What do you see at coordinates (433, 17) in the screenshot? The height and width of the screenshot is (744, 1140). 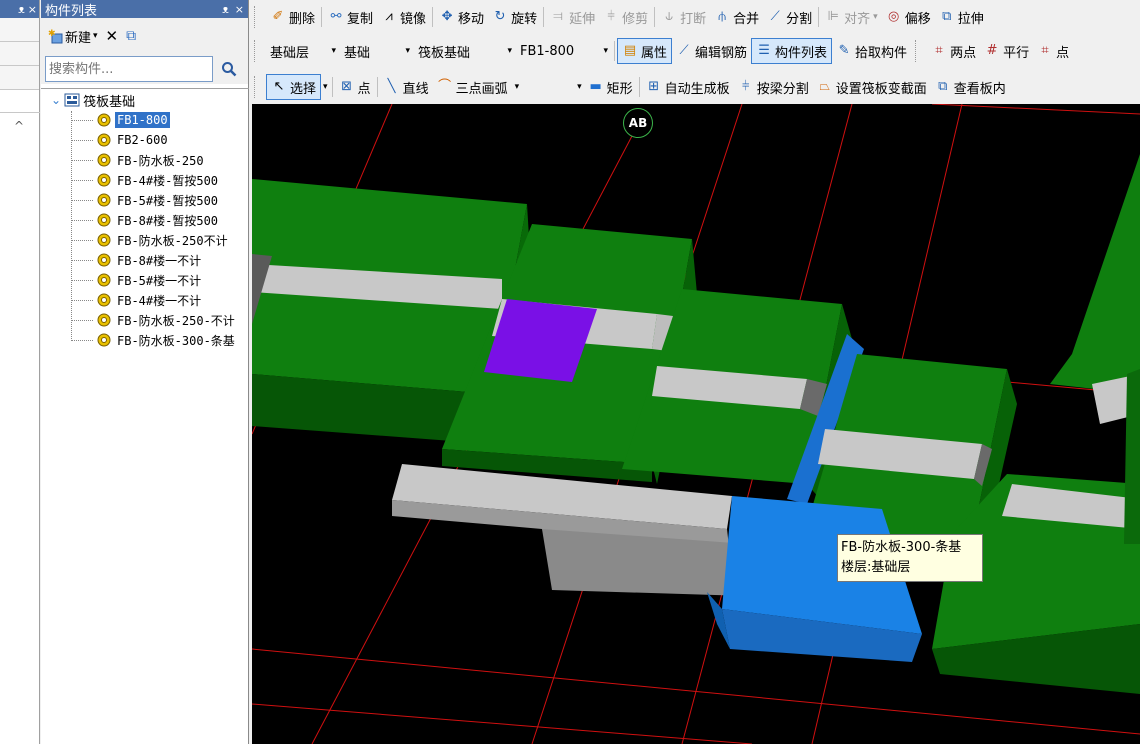 I see `separator` at bounding box center [433, 17].